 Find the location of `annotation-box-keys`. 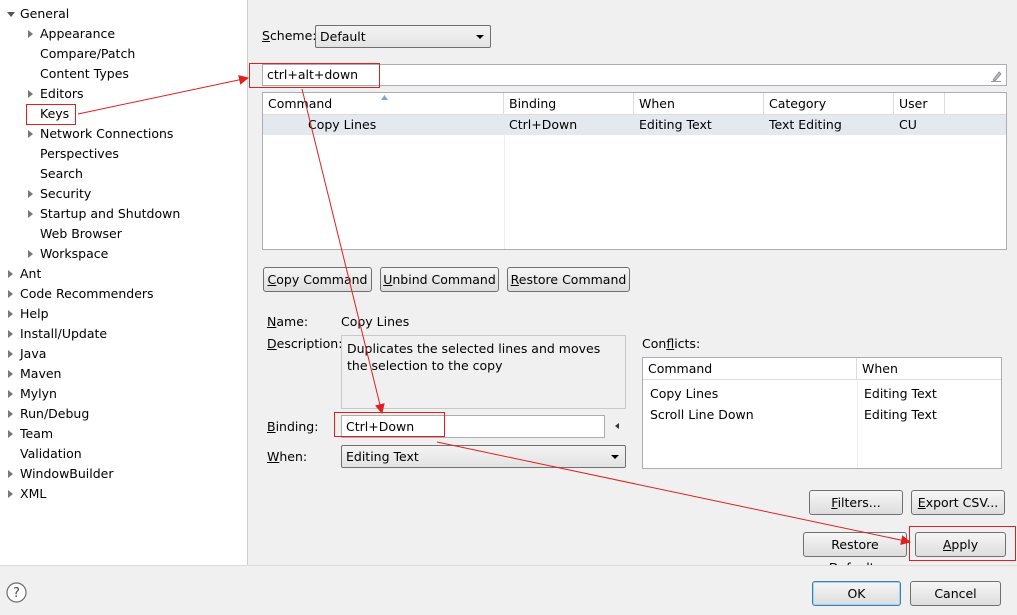

annotation-box-keys is located at coordinates (51, 114).